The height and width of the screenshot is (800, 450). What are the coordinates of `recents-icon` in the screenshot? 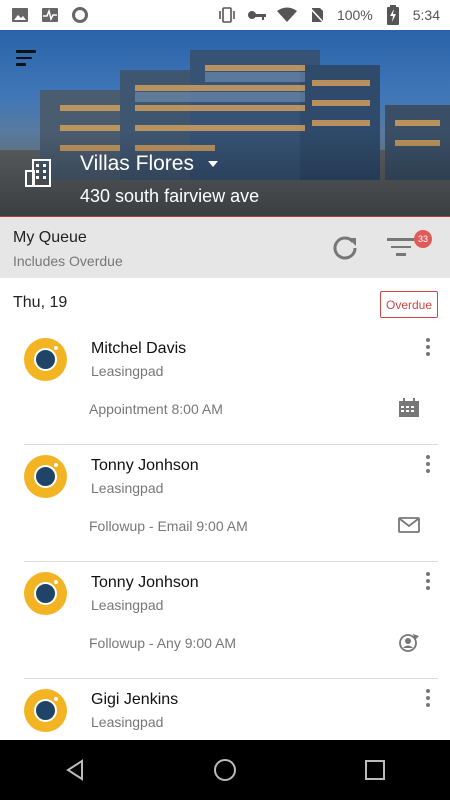 It's located at (375, 770).